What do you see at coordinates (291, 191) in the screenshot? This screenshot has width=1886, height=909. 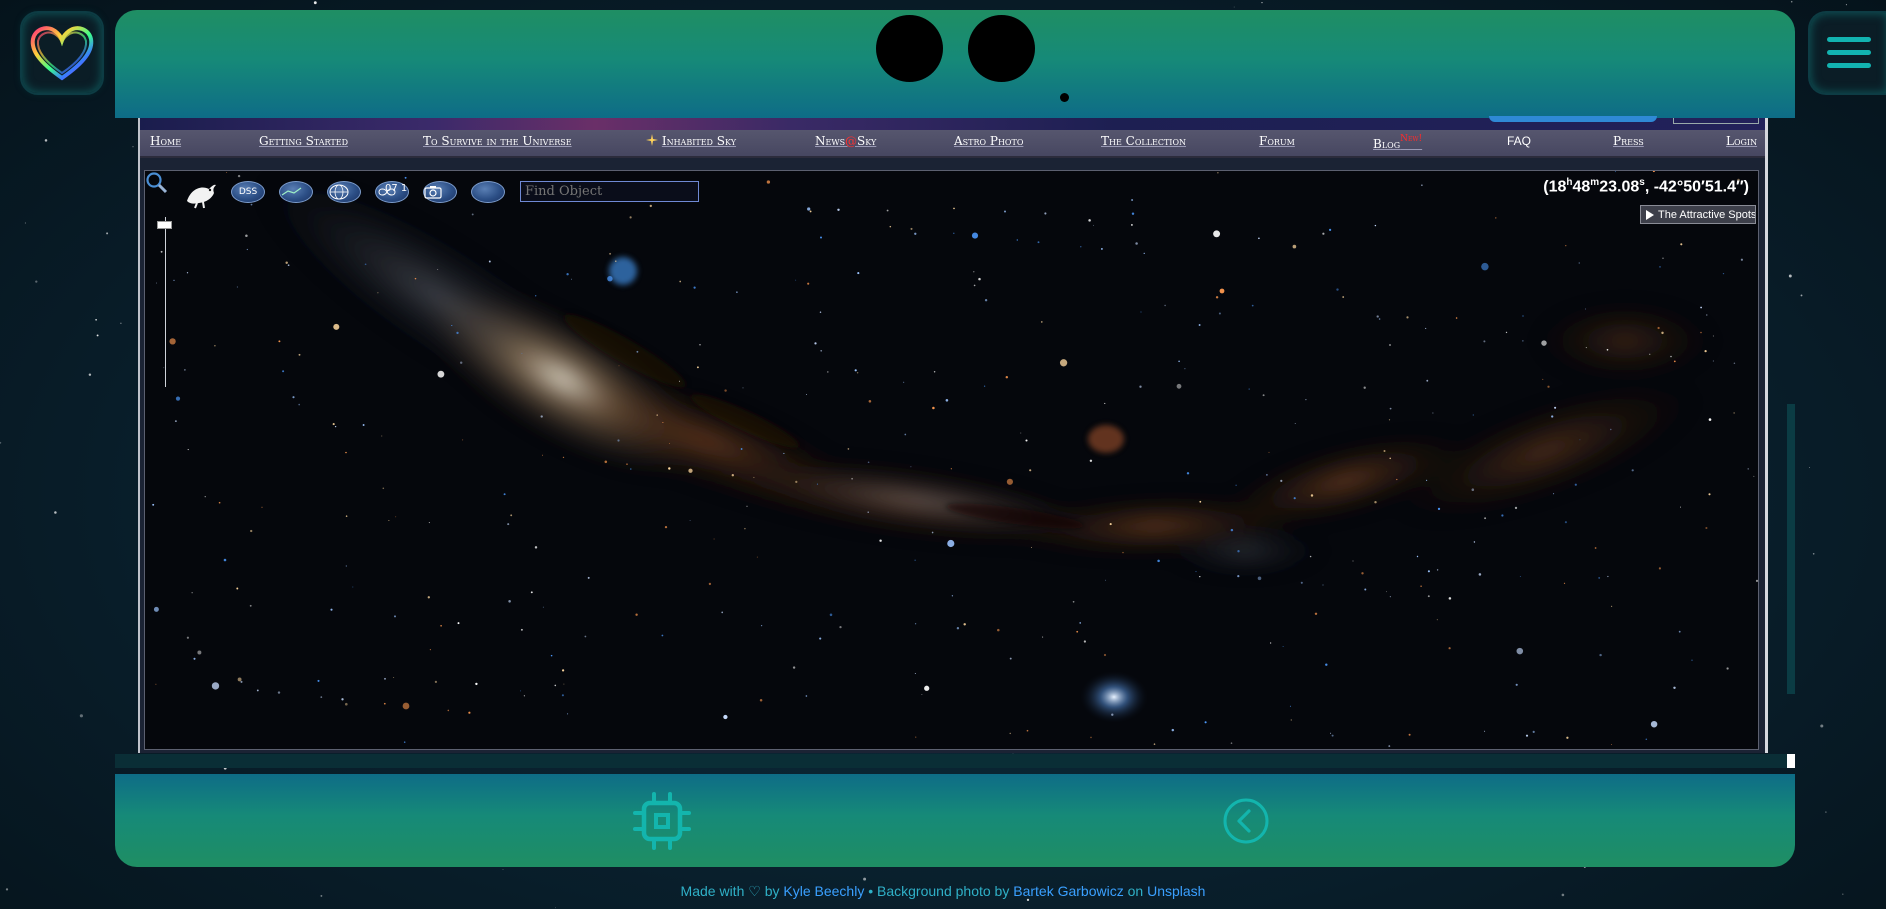 I see `constellation-icon` at bounding box center [291, 191].